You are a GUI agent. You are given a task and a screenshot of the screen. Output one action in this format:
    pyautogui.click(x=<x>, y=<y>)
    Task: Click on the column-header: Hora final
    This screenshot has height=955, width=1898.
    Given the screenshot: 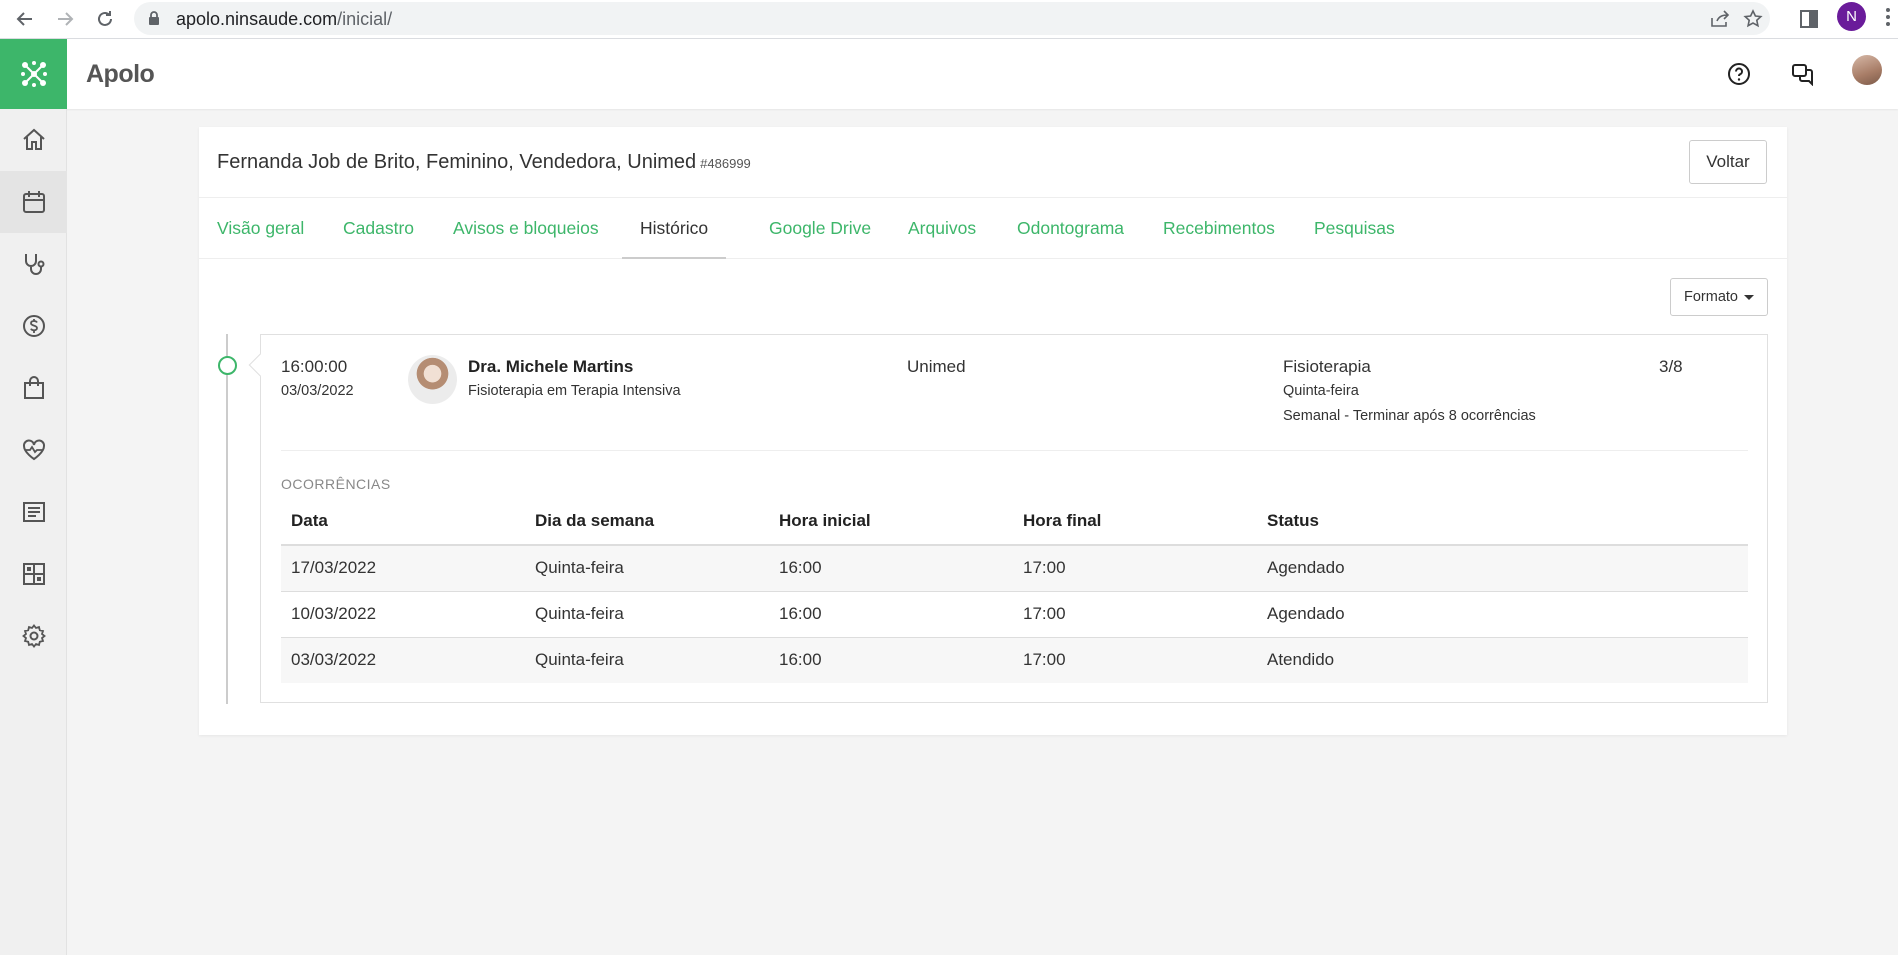 What is the action you would take?
    pyautogui.click(x=1135, y=521)
    